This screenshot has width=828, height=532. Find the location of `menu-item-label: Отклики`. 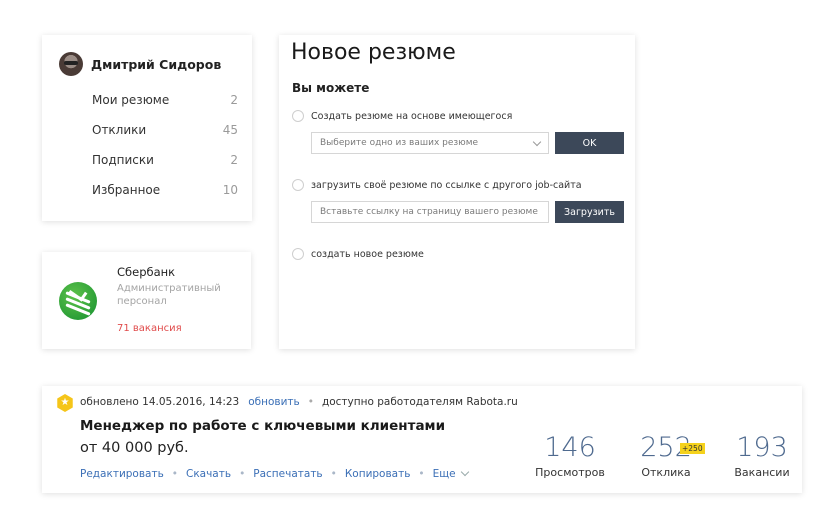

menu-item-label: Отклики is located at coordinates (119, 130).